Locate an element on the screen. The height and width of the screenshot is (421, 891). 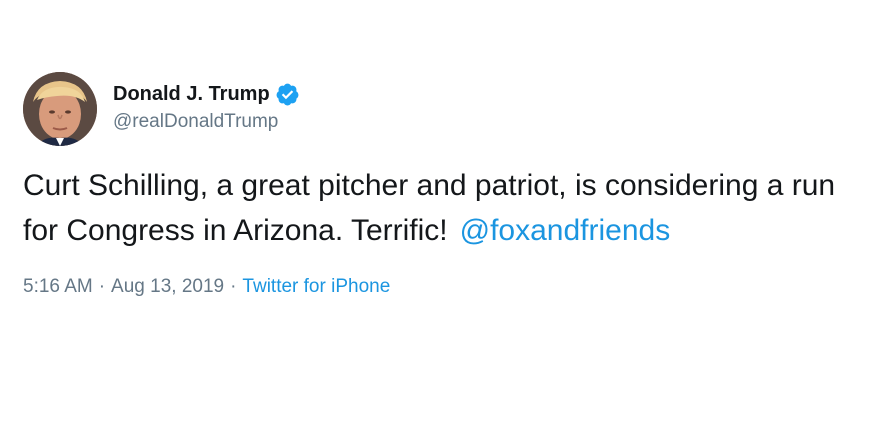
avatar is located at coordinates (60, 109).